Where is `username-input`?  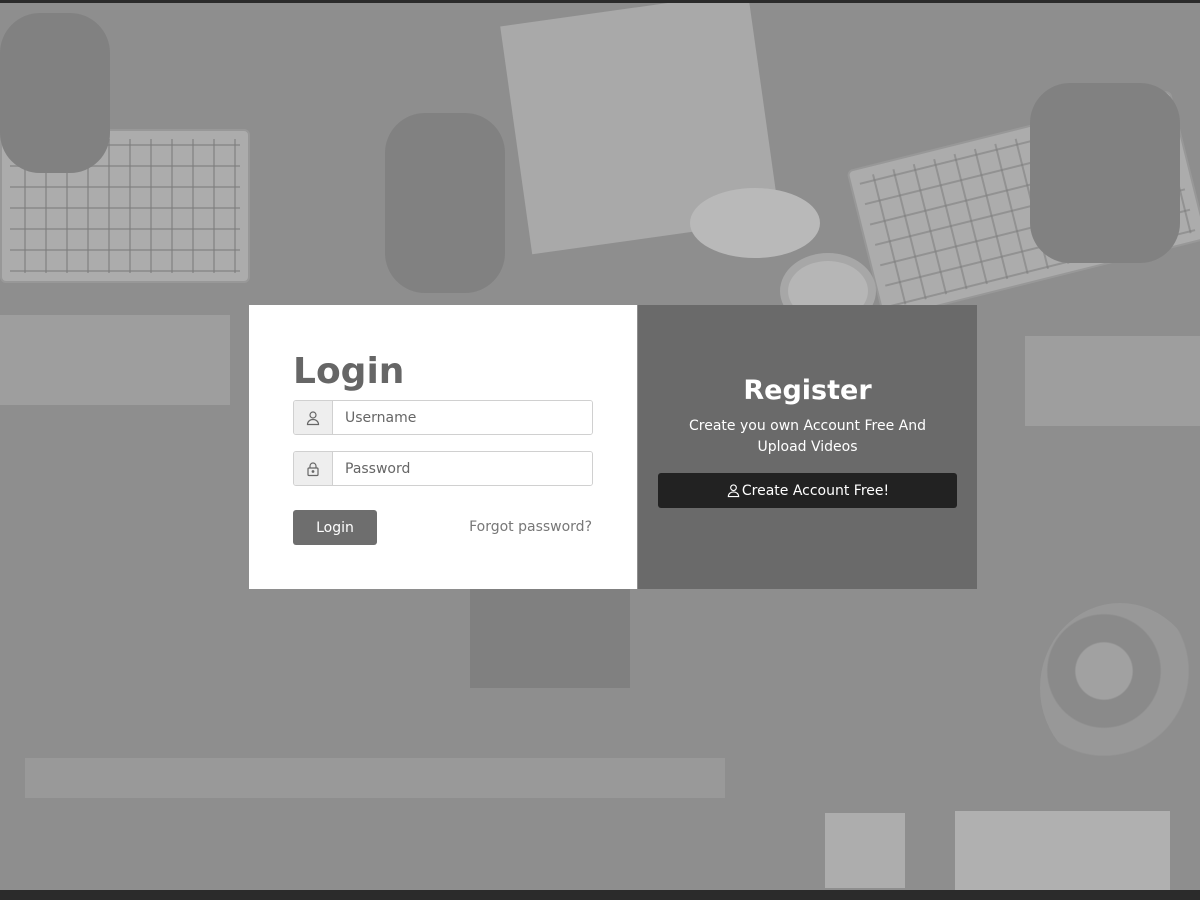
username-input is located at coordinates (462, 417).